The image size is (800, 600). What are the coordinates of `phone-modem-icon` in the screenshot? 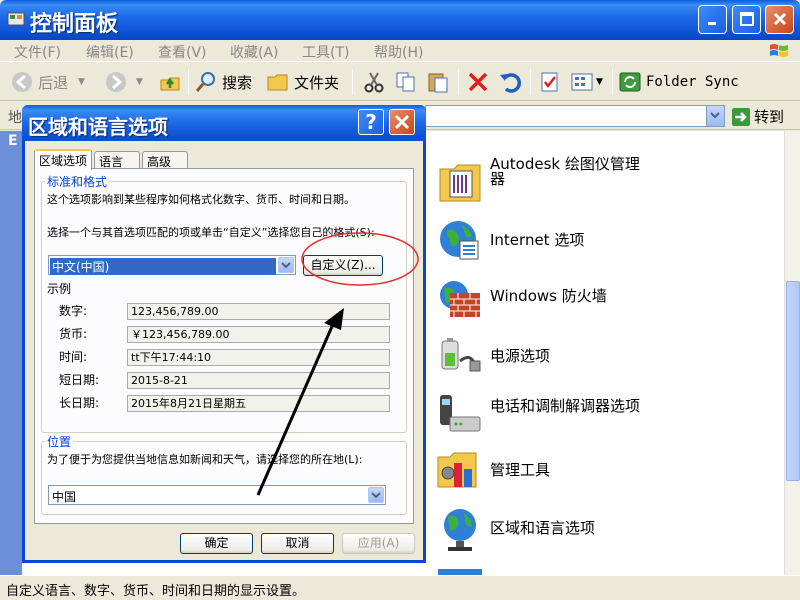 It's located at (460, 413).